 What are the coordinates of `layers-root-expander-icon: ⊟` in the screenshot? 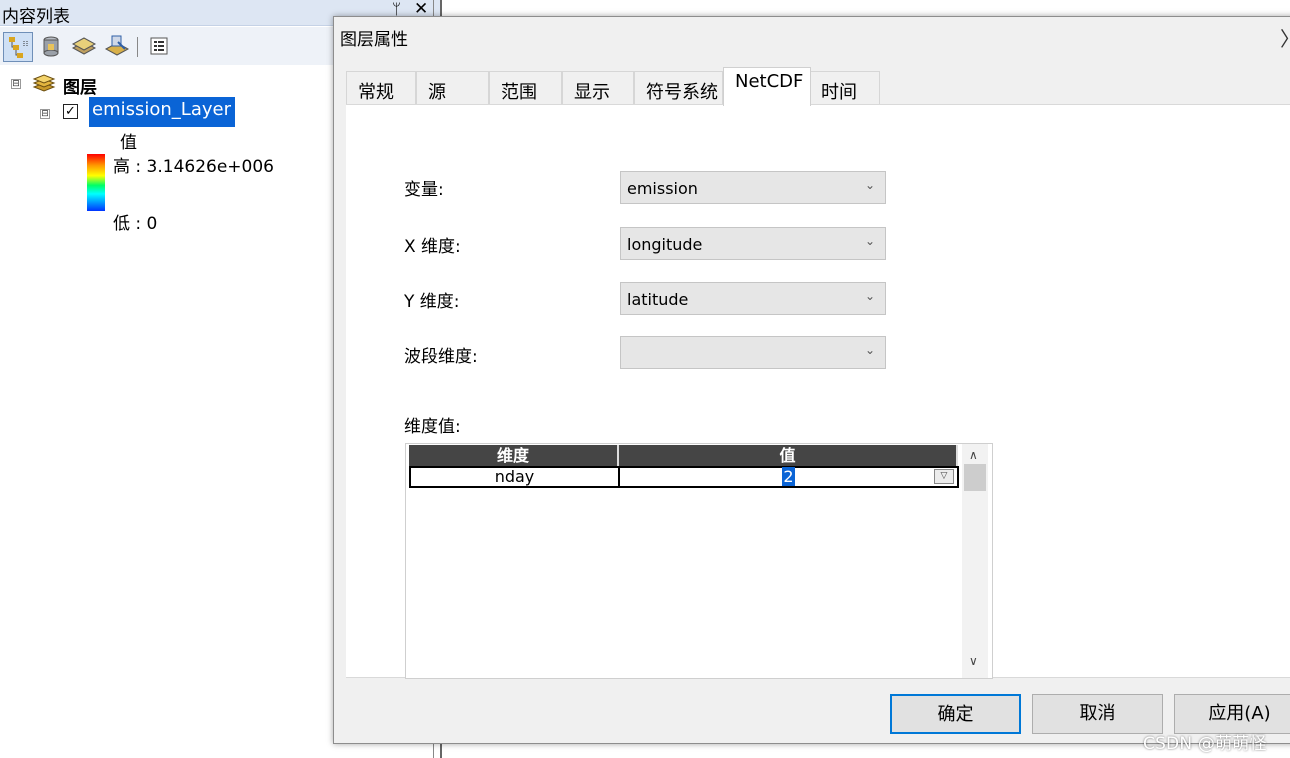 It's located at (16, 84).